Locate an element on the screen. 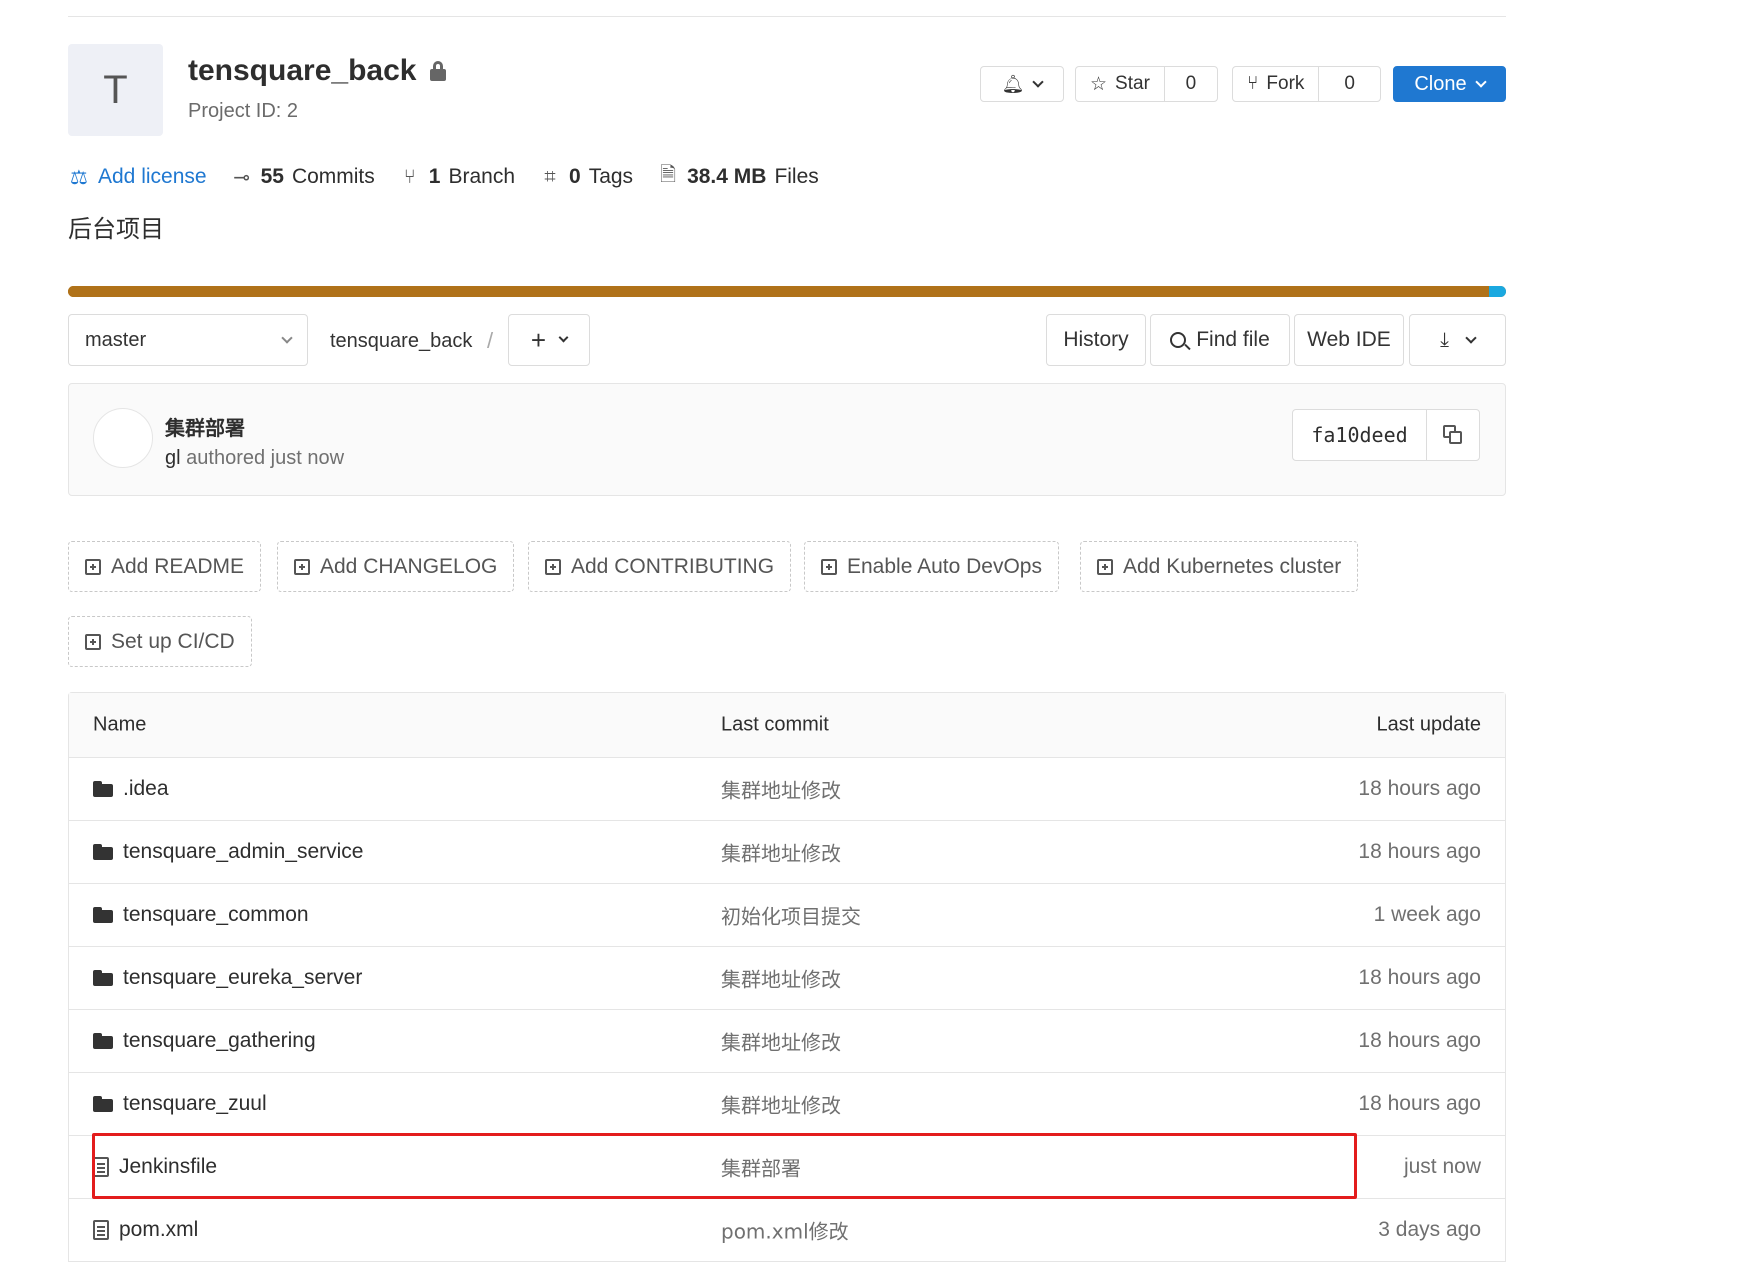 Image resolution: width=1751 pixels, height=1270 pixels. branch-count: 1 is located at coordinates (434, 176).